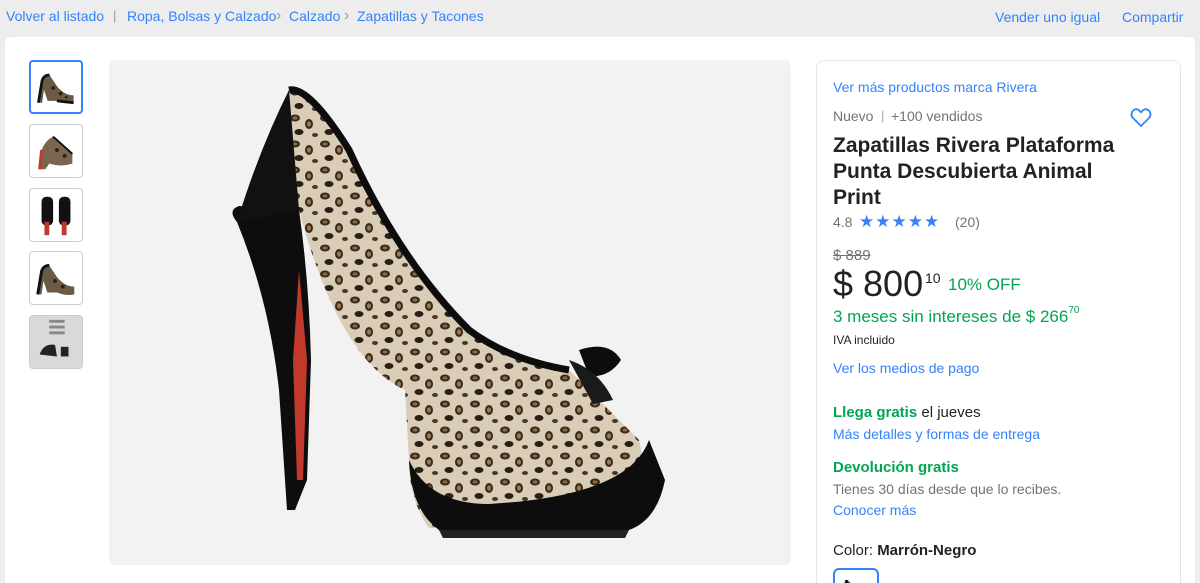 This screenshot has width=1200, height=583. I want to click on heart-icon, so click(1141, 117).